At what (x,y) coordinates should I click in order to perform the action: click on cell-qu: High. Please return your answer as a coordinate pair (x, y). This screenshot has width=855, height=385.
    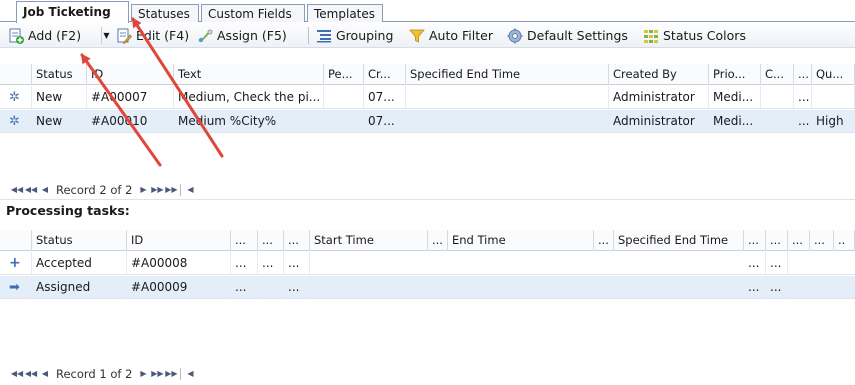
    Looking at the image, I should click on (833, 121).